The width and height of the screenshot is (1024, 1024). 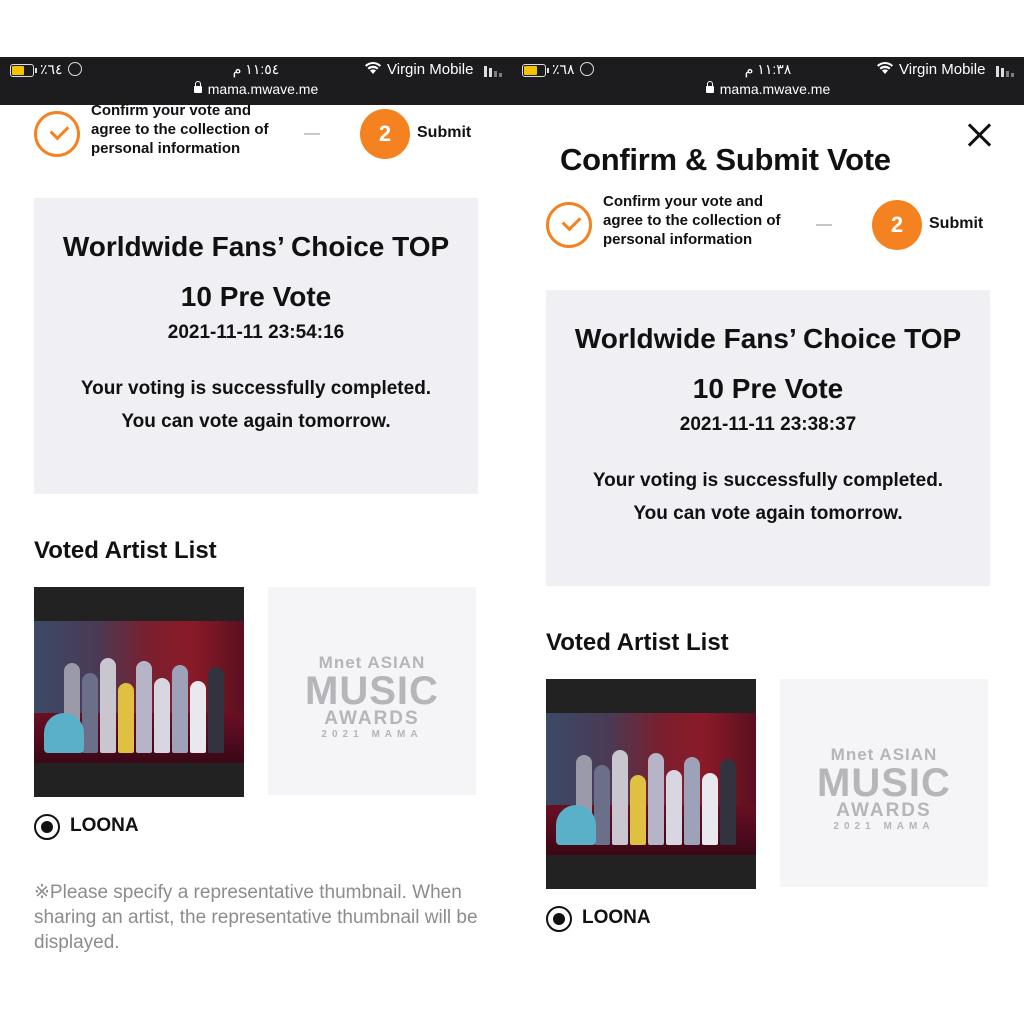 What do you see at coordinates (256, 332) in the screenshot?
I see `vote-datetime: 2021-11-11 23:54:16` at bounding box center [256, 332].